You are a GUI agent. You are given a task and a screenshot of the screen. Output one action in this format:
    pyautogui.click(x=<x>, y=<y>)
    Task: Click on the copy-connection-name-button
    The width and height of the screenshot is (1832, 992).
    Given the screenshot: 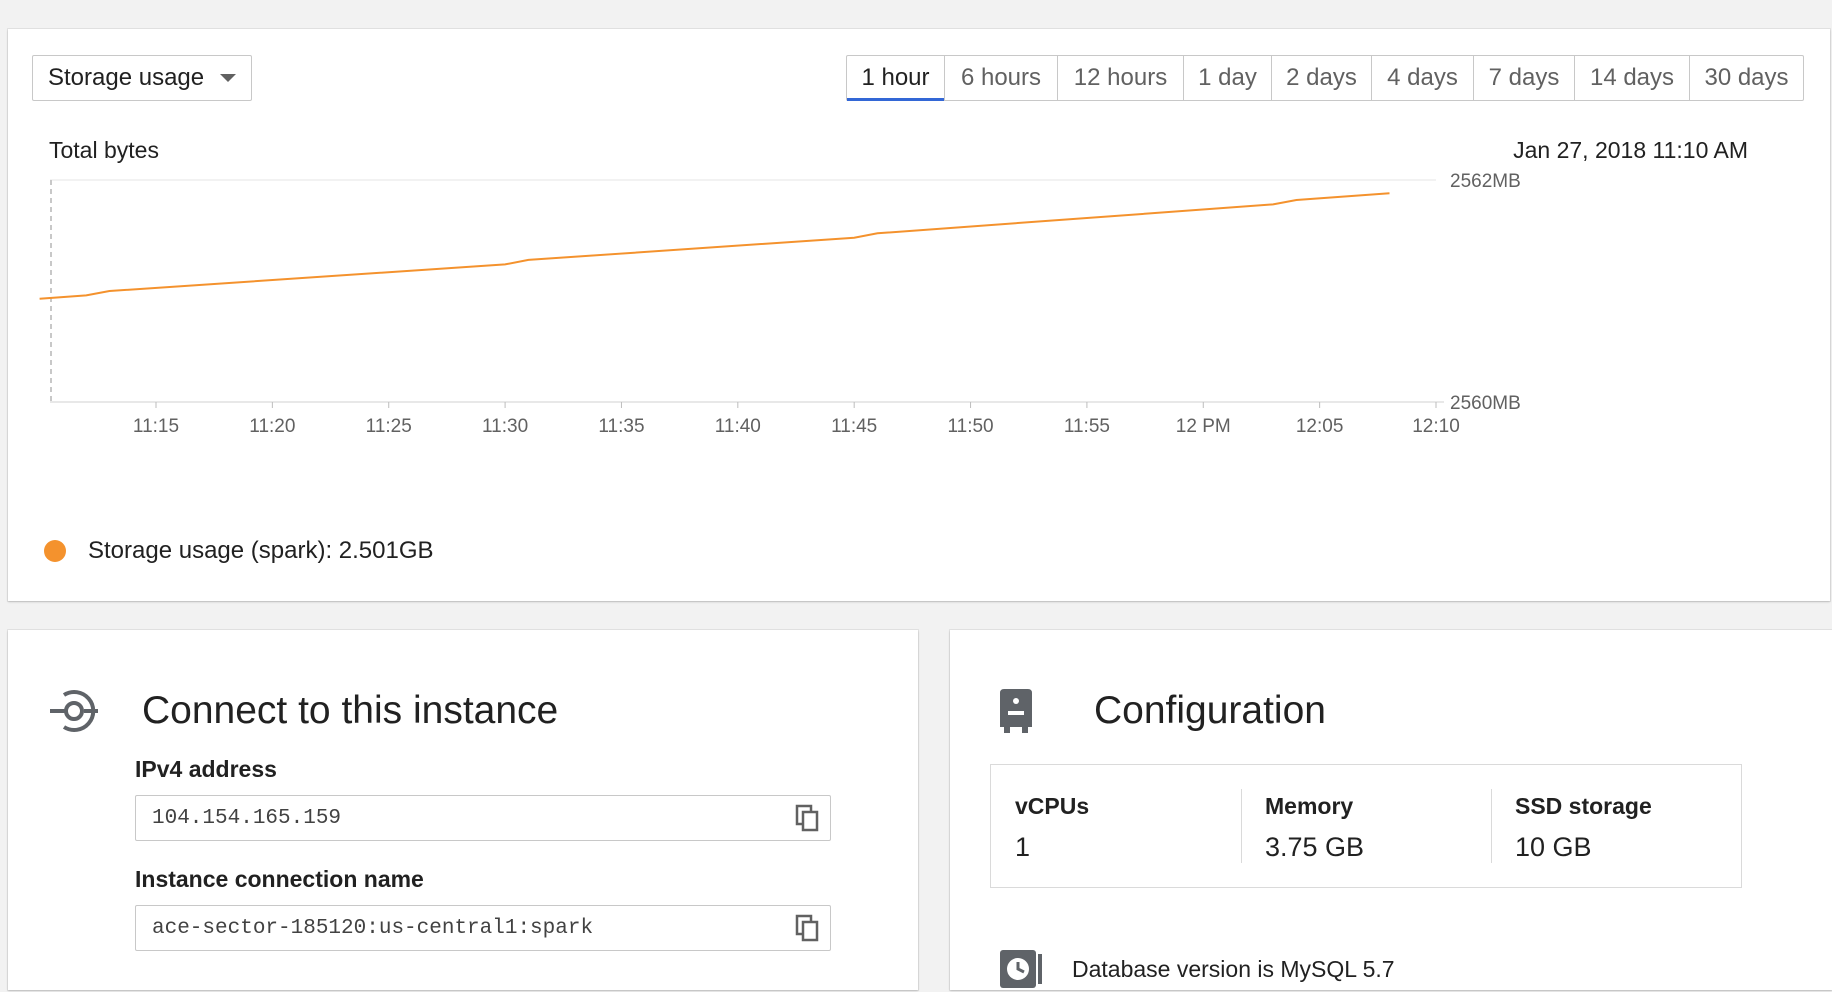 What is the action you would take?
    pyautogui.click(x=808, y=928)
    